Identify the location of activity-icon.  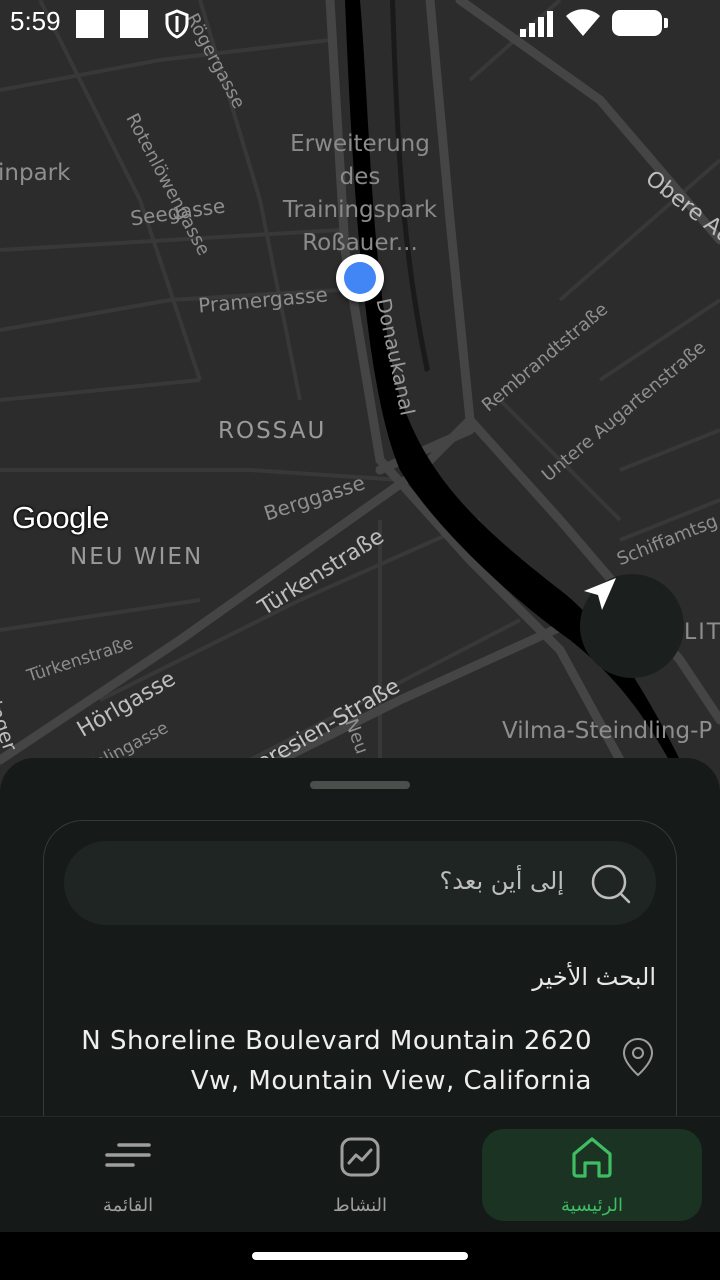
(360, 1157).